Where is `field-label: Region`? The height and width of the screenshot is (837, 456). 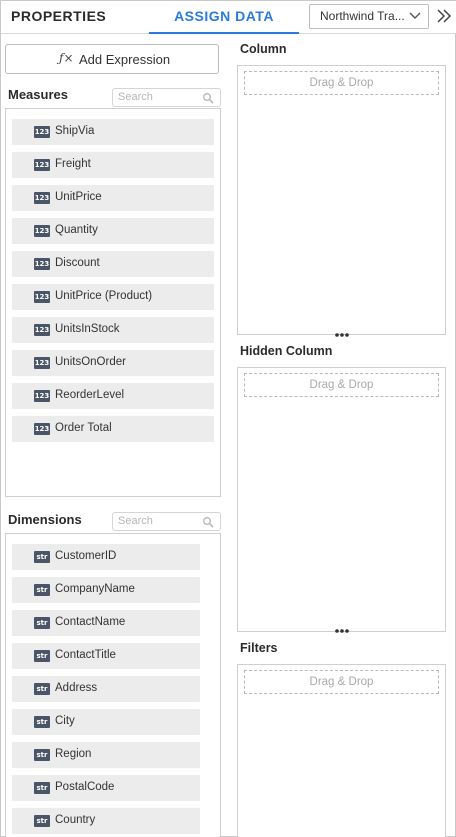
field-label: Region is located at coordinates (73, 754).